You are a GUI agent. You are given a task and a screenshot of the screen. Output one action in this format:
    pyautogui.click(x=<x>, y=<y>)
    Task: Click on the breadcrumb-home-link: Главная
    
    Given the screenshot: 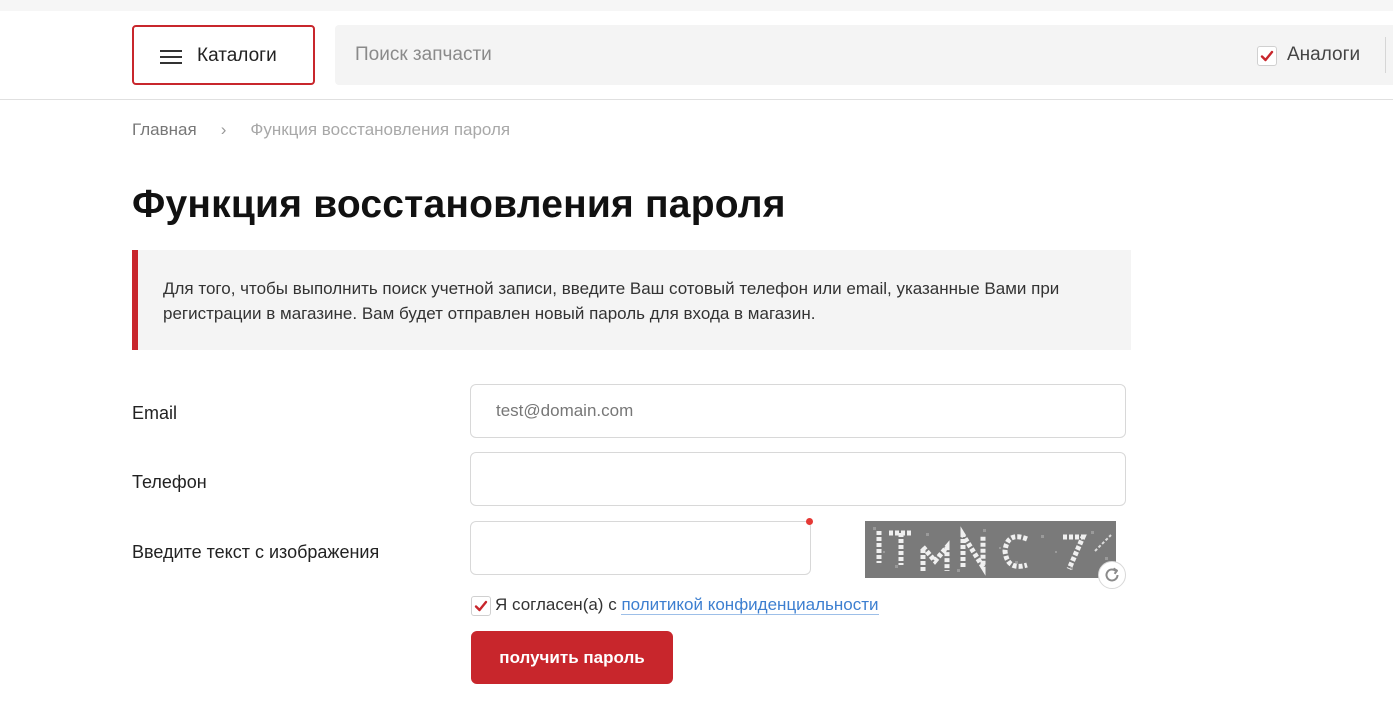 What is the action you would take?
    pyautogui.click(x=164, y=130)
    